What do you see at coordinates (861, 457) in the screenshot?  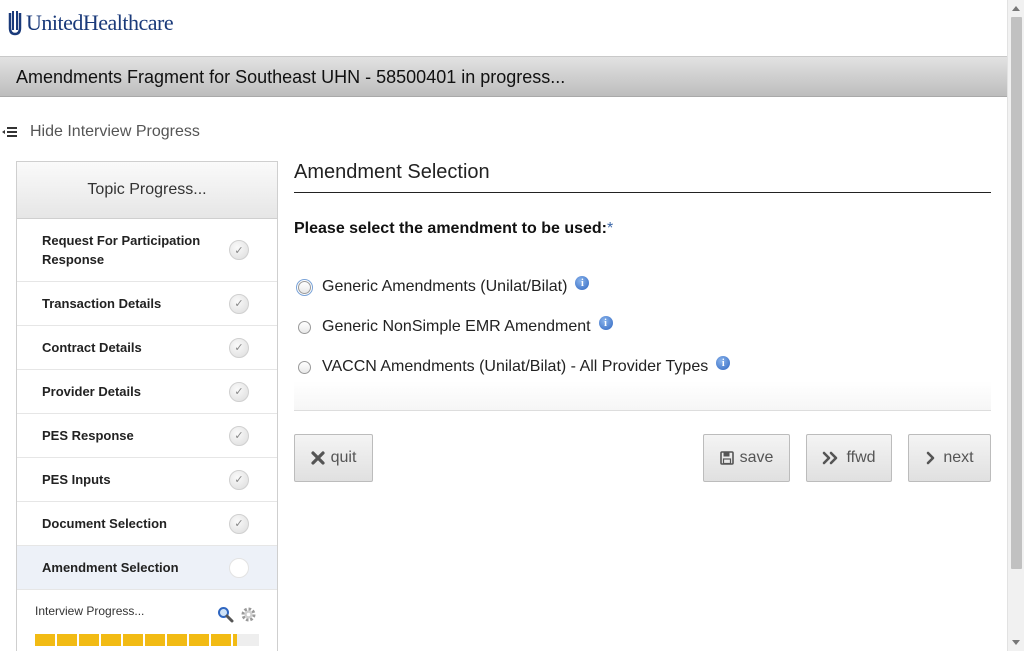 I see `ffwd-button-label: ffwd` at bounding box center [861, 457].